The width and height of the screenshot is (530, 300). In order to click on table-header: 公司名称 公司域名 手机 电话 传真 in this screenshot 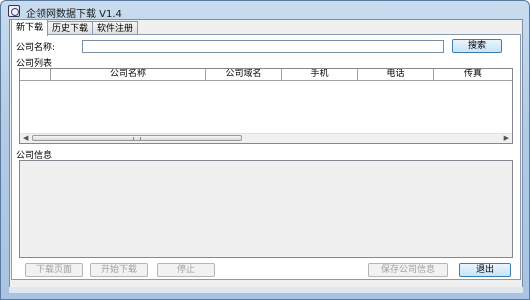, I will do `click(266, 75)`.